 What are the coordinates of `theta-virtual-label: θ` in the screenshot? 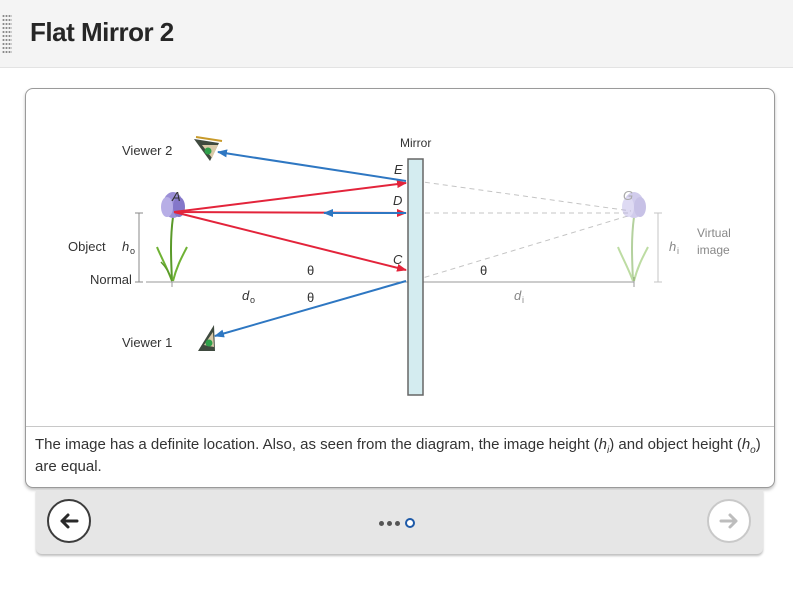 It's located at (483, 270).